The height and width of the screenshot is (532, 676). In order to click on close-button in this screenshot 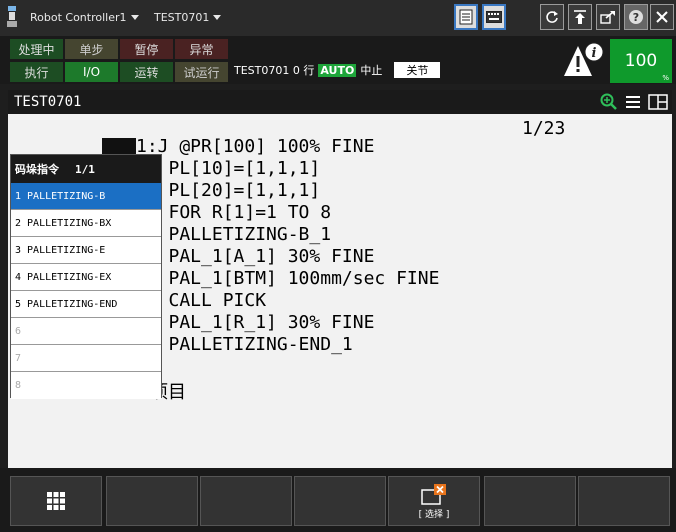, I will do `click(662, 17)`.